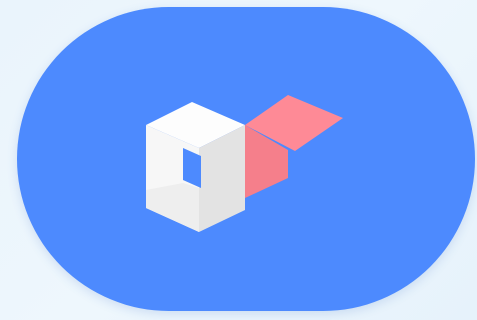  I want to click on cube-front-shade, so click(172, 207).